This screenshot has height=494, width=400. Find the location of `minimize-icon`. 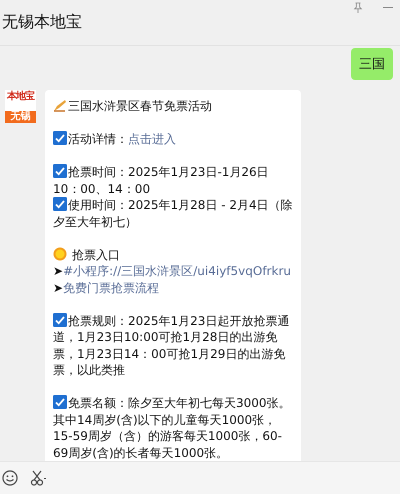

minimize-icon is located at coordinates (388, 8).